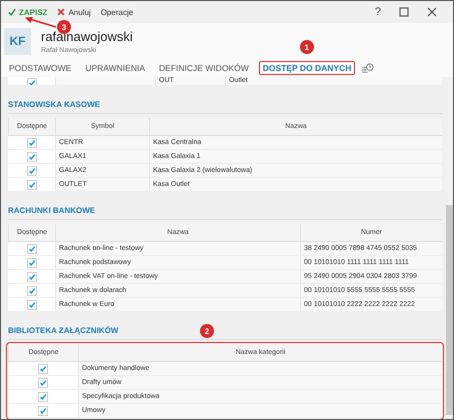 The image size is (454, 420). Describe the element at coordinates (40, 68) in the screenshot. I see `tab: PODSTAWOWE` at that location.